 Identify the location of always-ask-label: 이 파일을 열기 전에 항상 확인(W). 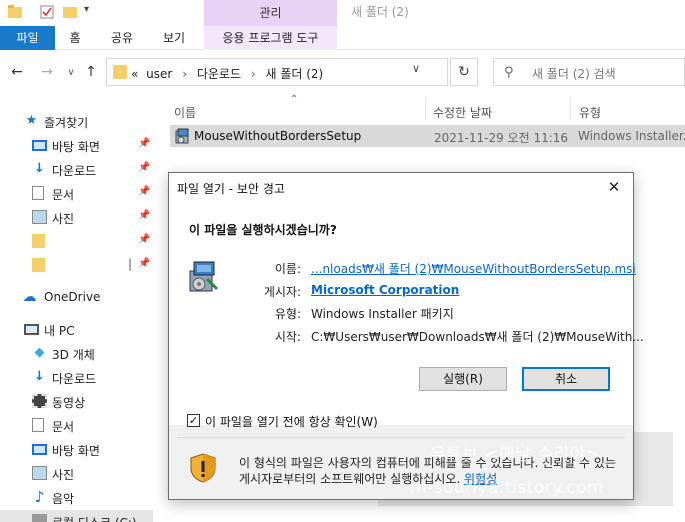
(291, 421).